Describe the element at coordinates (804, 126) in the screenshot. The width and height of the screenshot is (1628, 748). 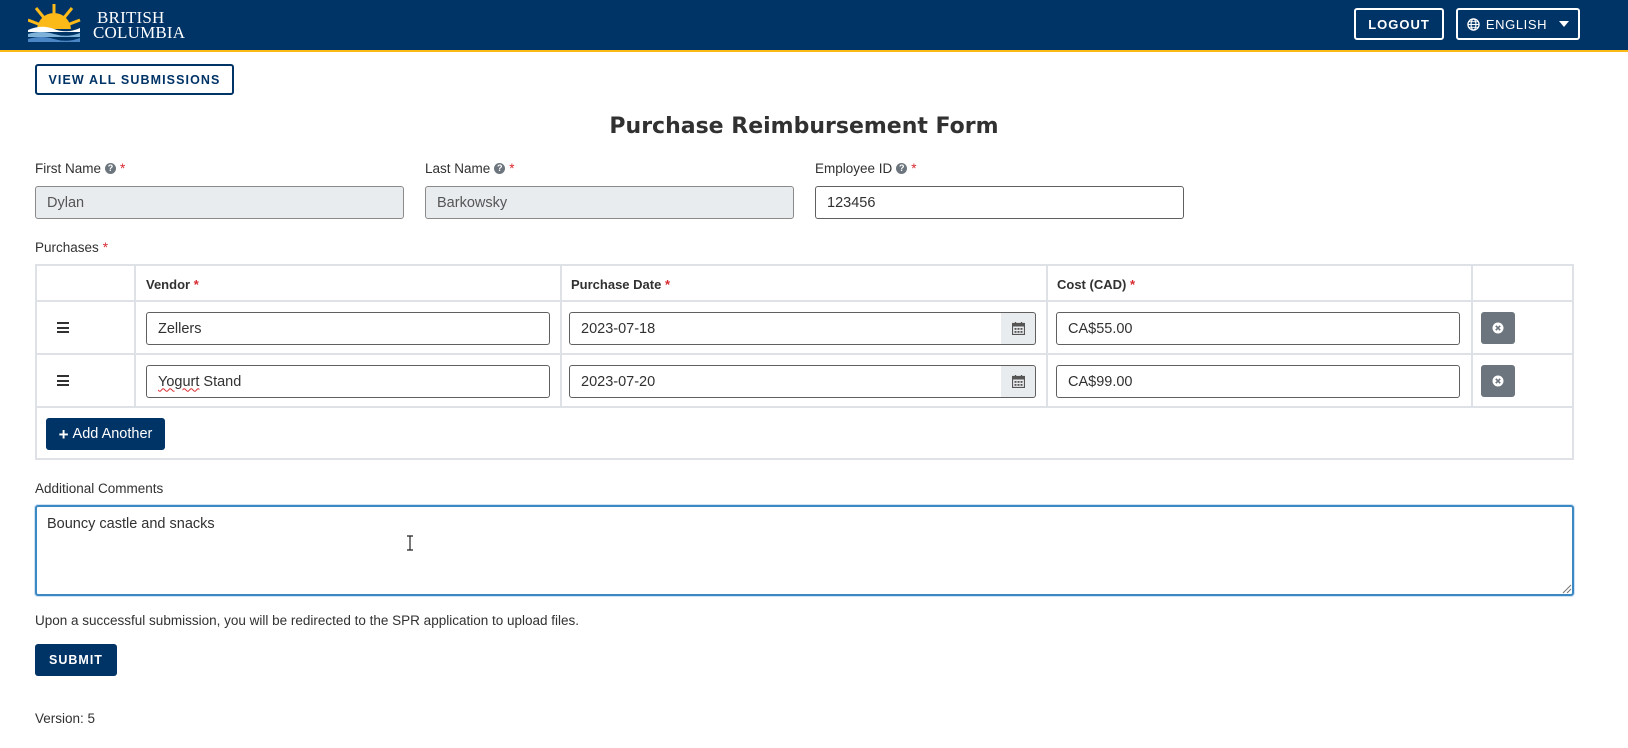
I see `page-title: Purchase Reimbursement Form` at that location.